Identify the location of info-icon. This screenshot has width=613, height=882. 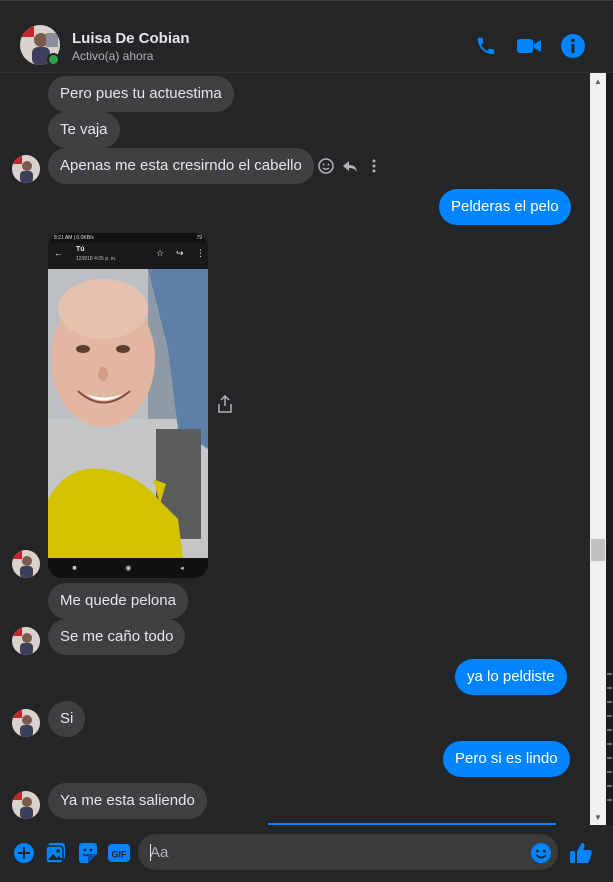
(573, 46).